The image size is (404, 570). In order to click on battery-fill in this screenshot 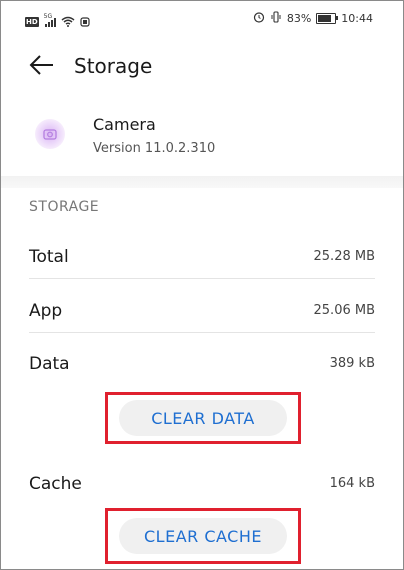, I will do `click(325, 18)`.